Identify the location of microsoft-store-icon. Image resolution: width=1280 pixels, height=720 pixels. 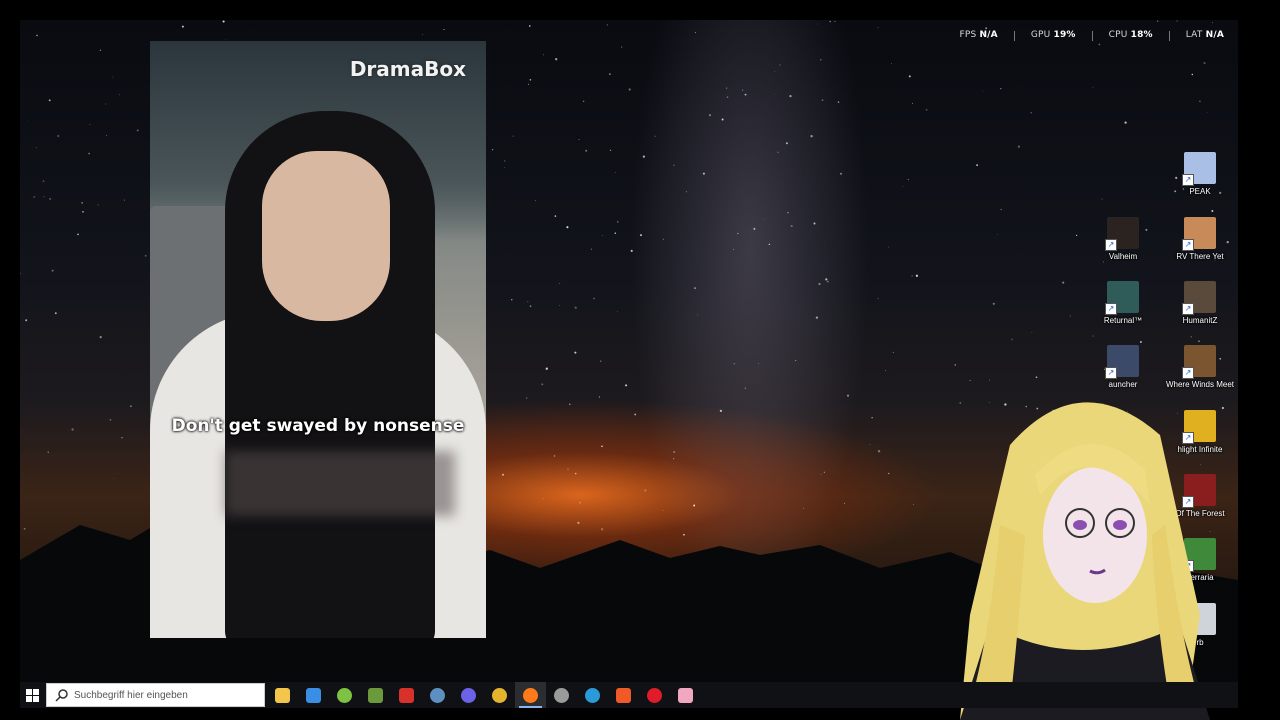
(313, 695).